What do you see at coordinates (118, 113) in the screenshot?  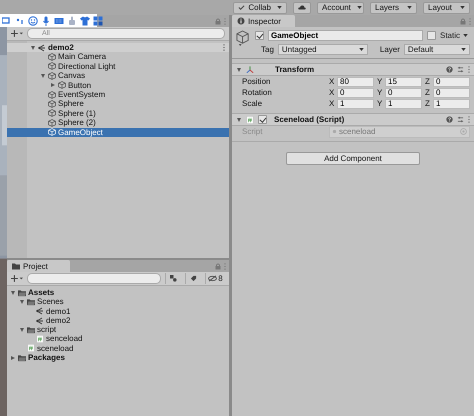 I see `hierarchy-item: Sphere (1)` at bounding box center [118, 113].